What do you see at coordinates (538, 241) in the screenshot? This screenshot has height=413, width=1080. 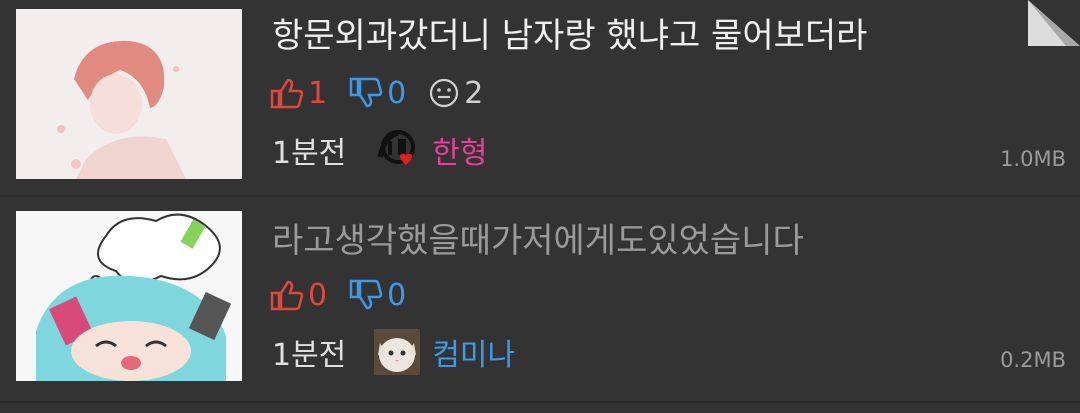 I see `post-title: 라고생각했을때가저에게도있었습니다` at bounding box center [538, 241].